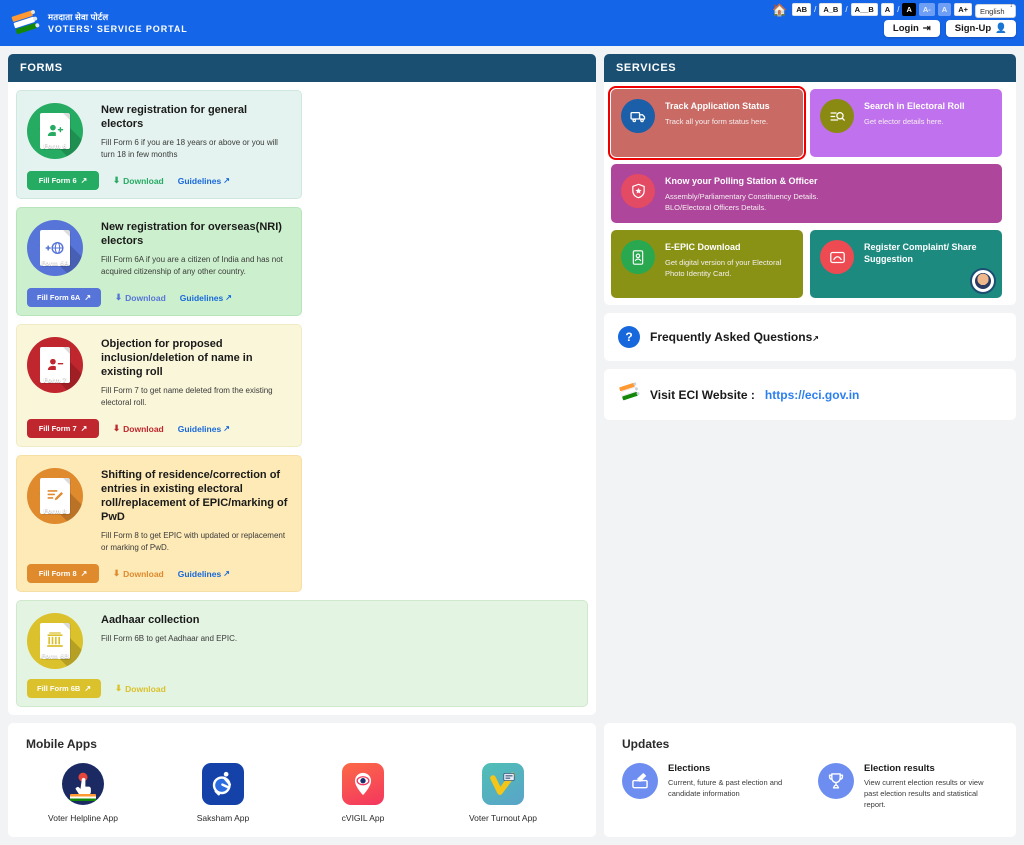 The image size is (1024, 845). What do you see at coordinates (78, 16) in the screenshot?
I see `brand-title-hindi: मतदाता सेवा पोर्टल` at bounding box center [78, 16].